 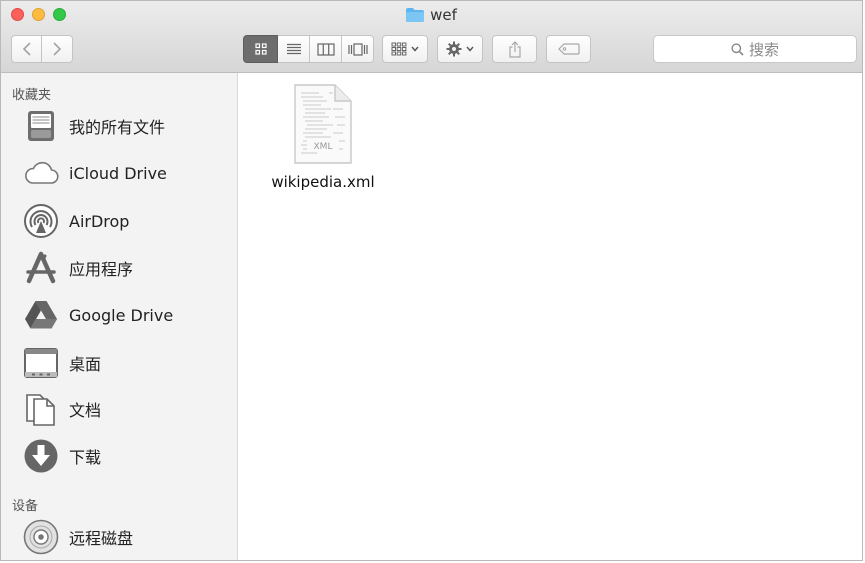 I want to click on navigation-buttons, so click(x=42, y=49).